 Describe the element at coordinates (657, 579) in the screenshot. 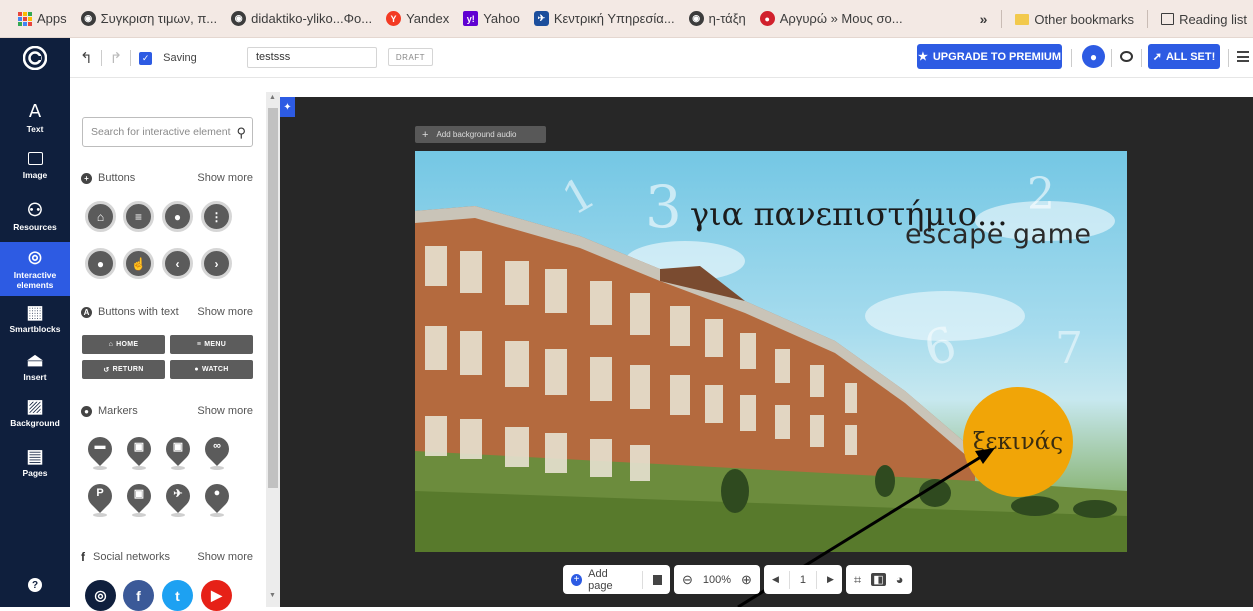

I see `page-view-icon` at that location.